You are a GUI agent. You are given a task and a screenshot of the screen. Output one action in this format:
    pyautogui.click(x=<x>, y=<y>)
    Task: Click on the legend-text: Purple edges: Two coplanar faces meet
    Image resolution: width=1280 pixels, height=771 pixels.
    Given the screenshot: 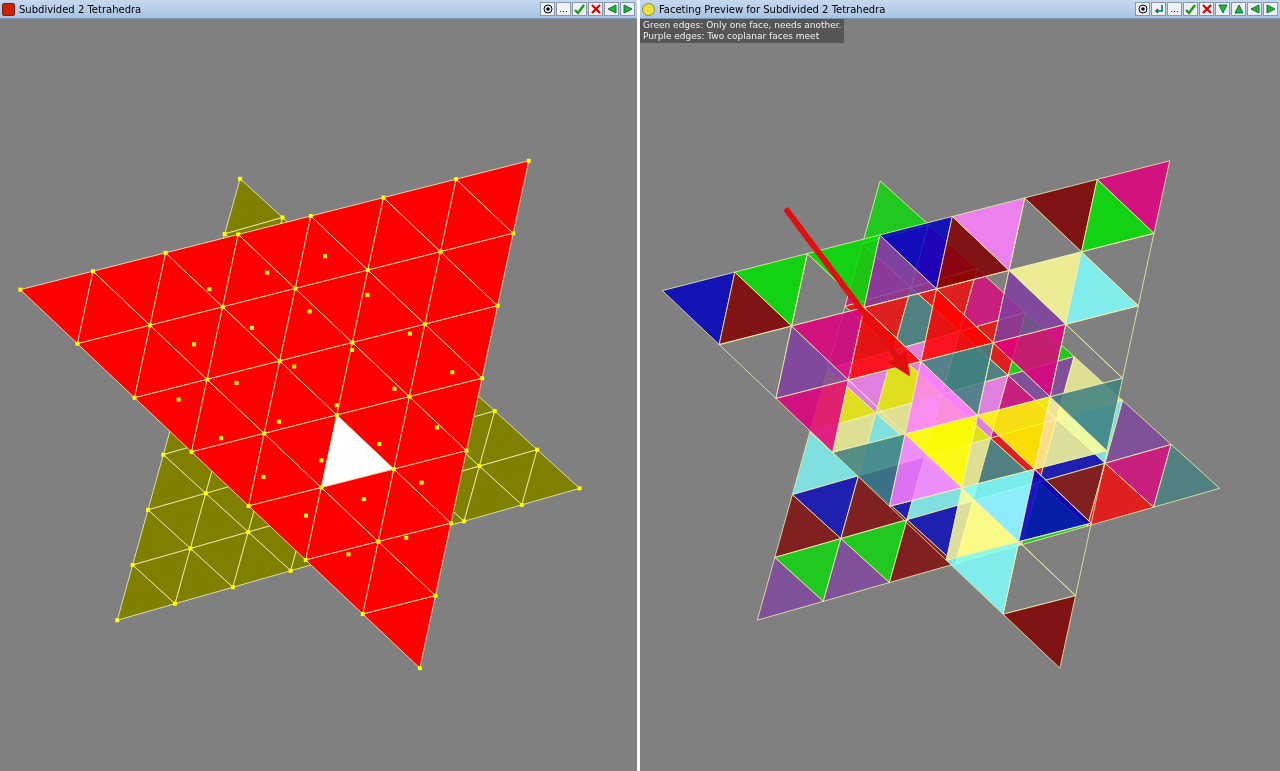 What is the action you would take?
    pyautogui.click(x=732, y=36)
    